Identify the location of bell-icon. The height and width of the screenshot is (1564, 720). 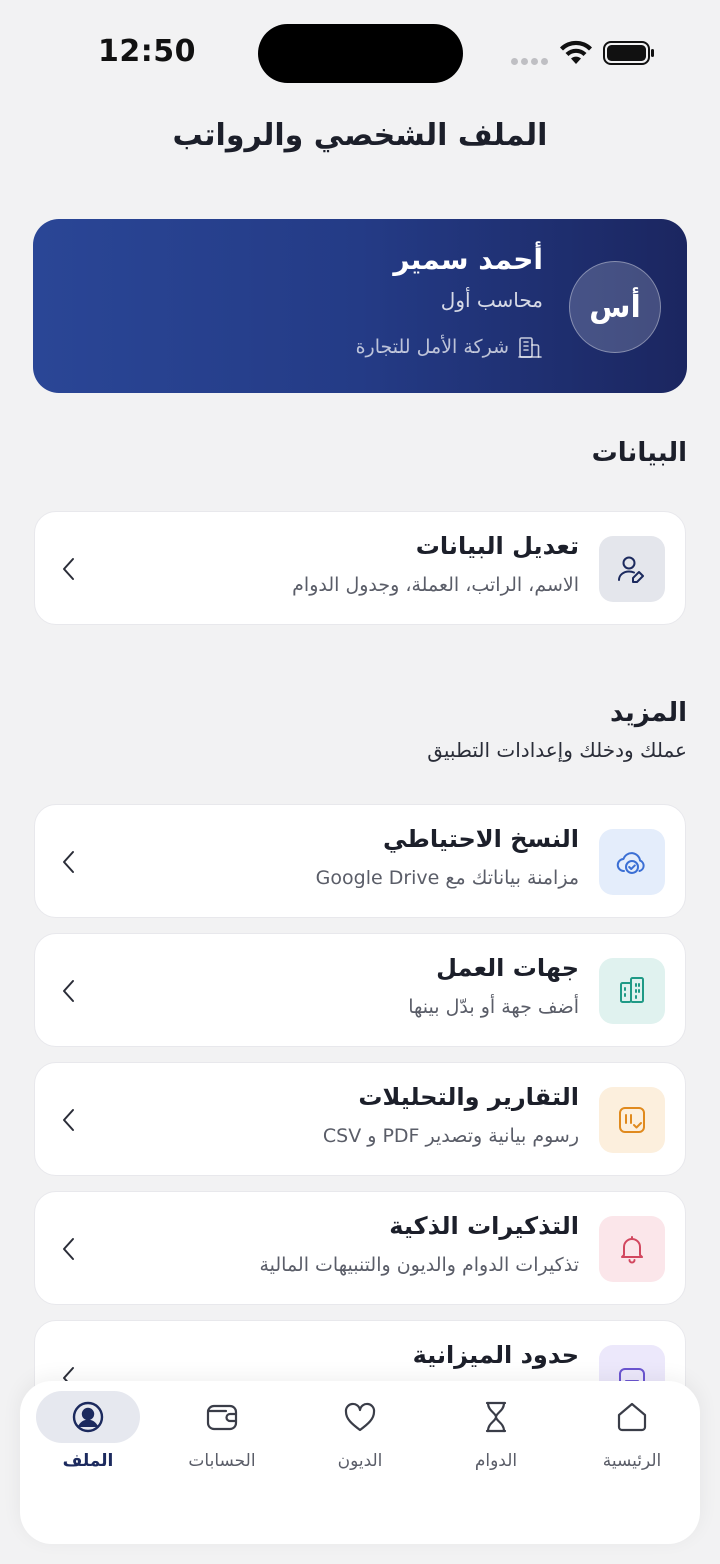
(632, 1250).